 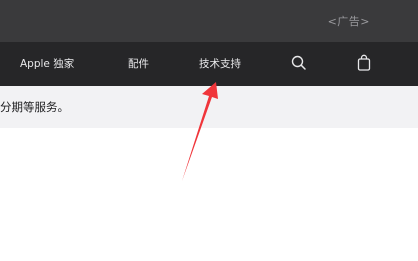 What do you see at coordinates (220, 63) in the screenshot?
I see `nav-item-support: 技术支持` at bounding box center [220, 63].